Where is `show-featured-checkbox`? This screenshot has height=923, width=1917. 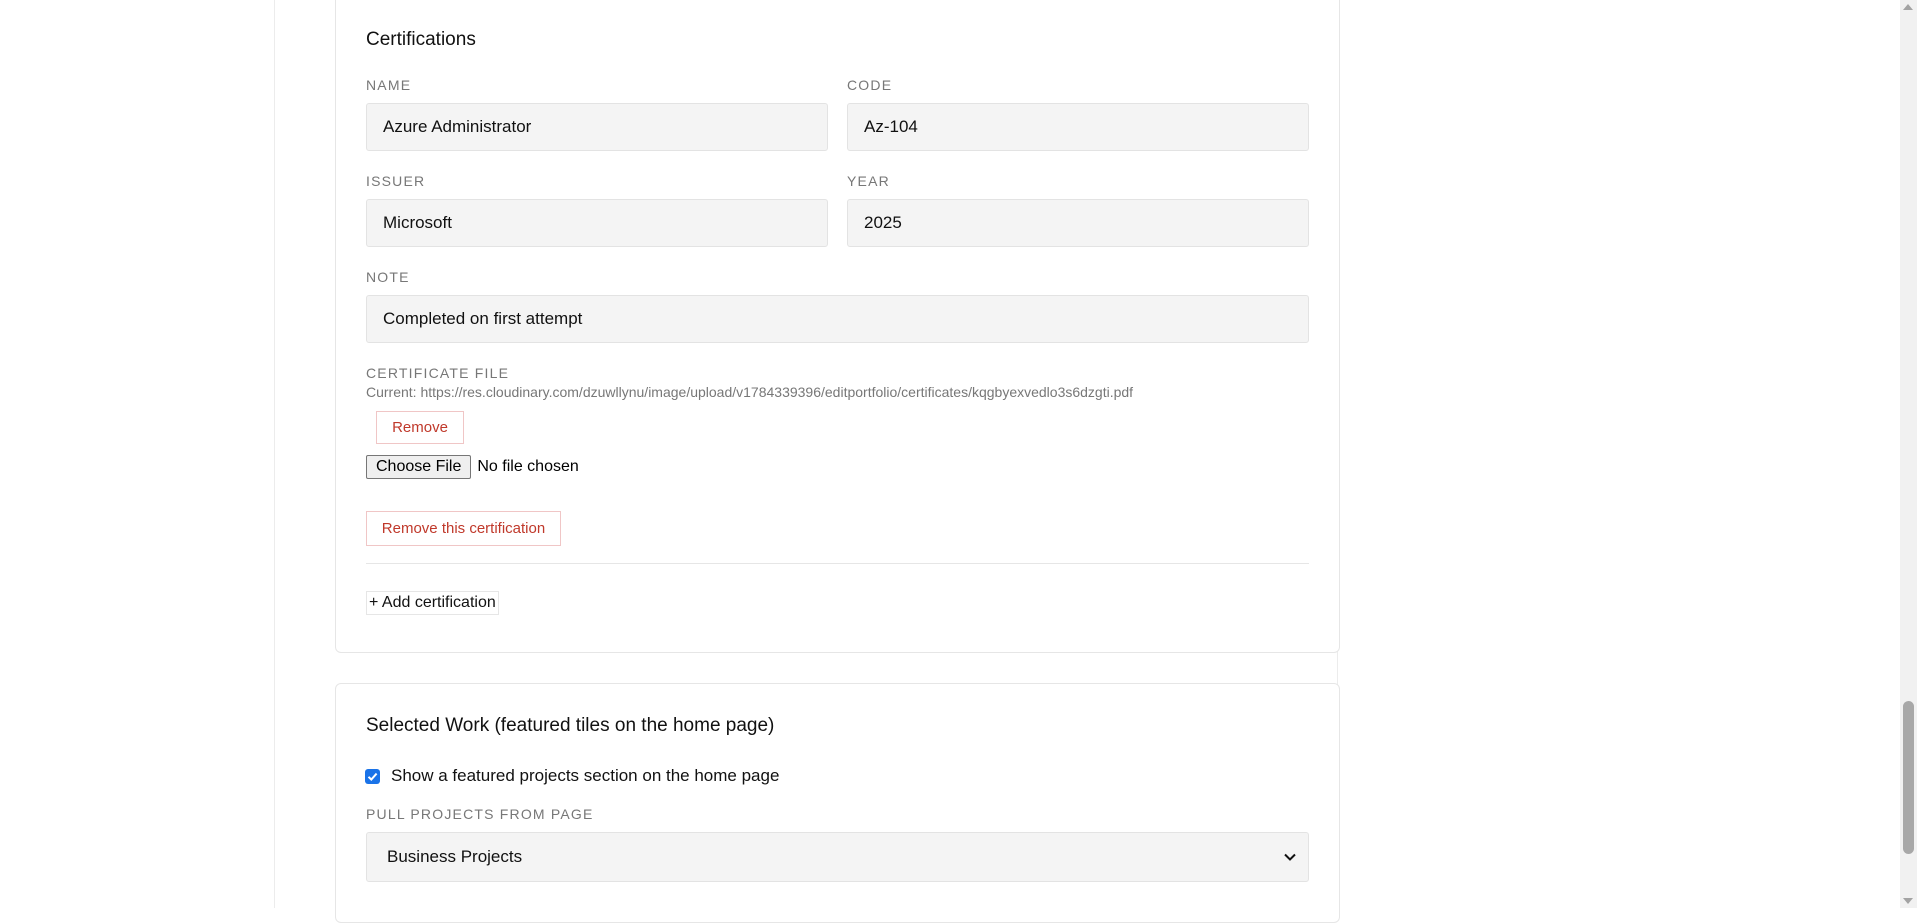 show-featured-checkbox is located at coordinates (372, 776).